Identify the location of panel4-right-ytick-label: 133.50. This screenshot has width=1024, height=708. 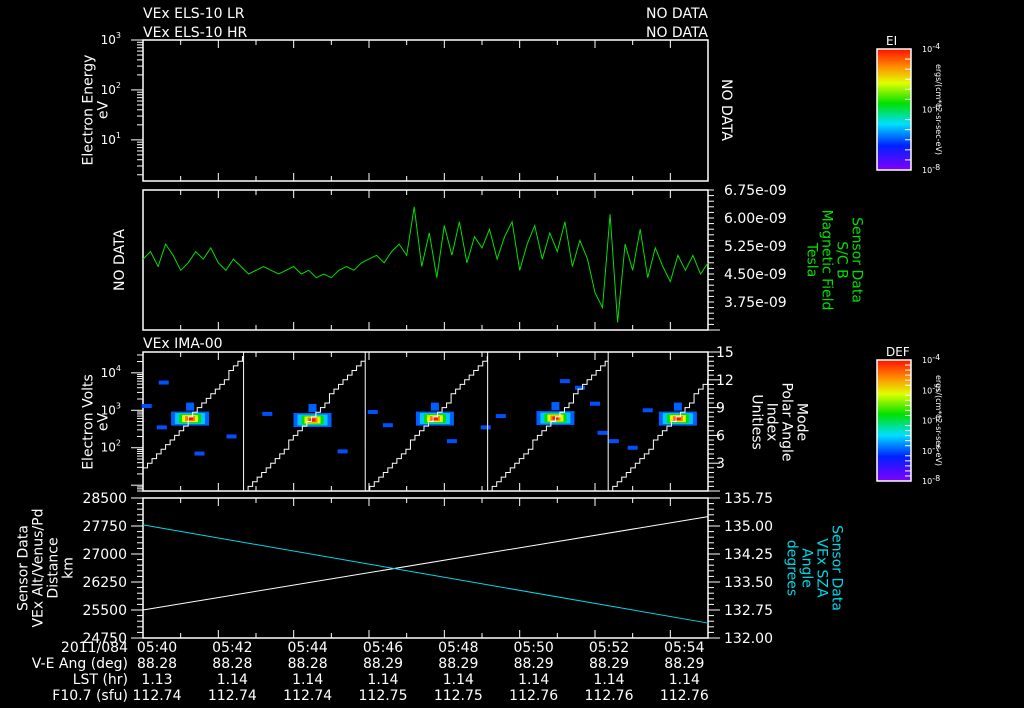
(748, 583).